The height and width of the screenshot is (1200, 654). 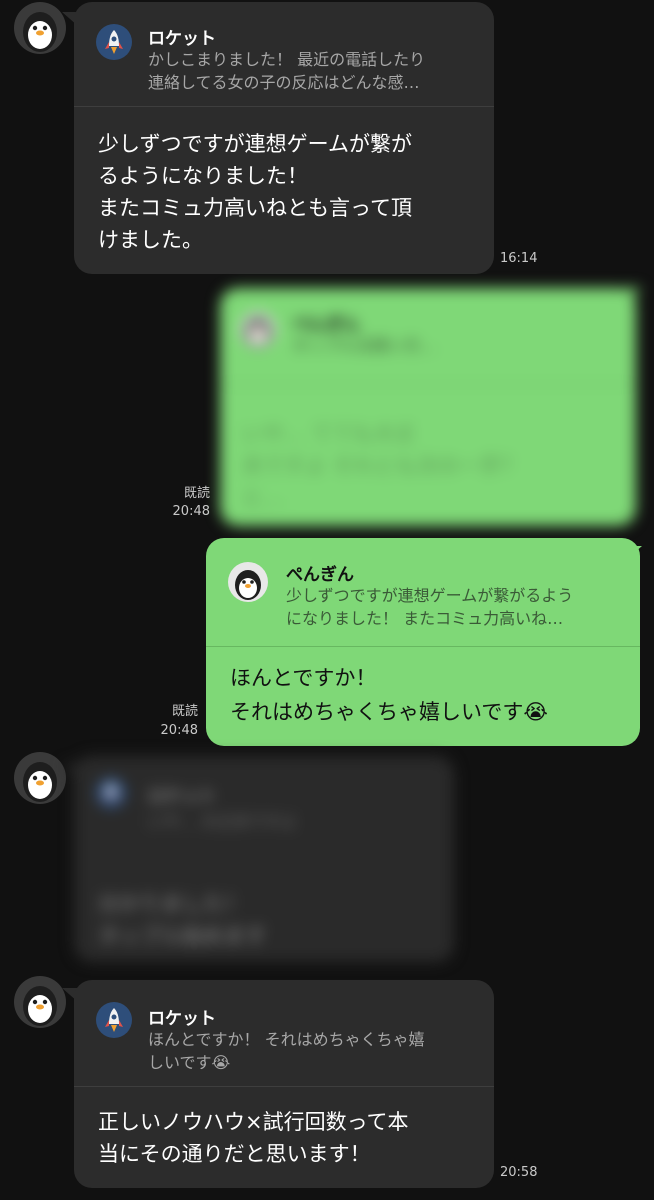 What do you see at coordinates (179, 730) in the screenshot?
I see `message-time: 20:48` at bounding box center [179, 730].